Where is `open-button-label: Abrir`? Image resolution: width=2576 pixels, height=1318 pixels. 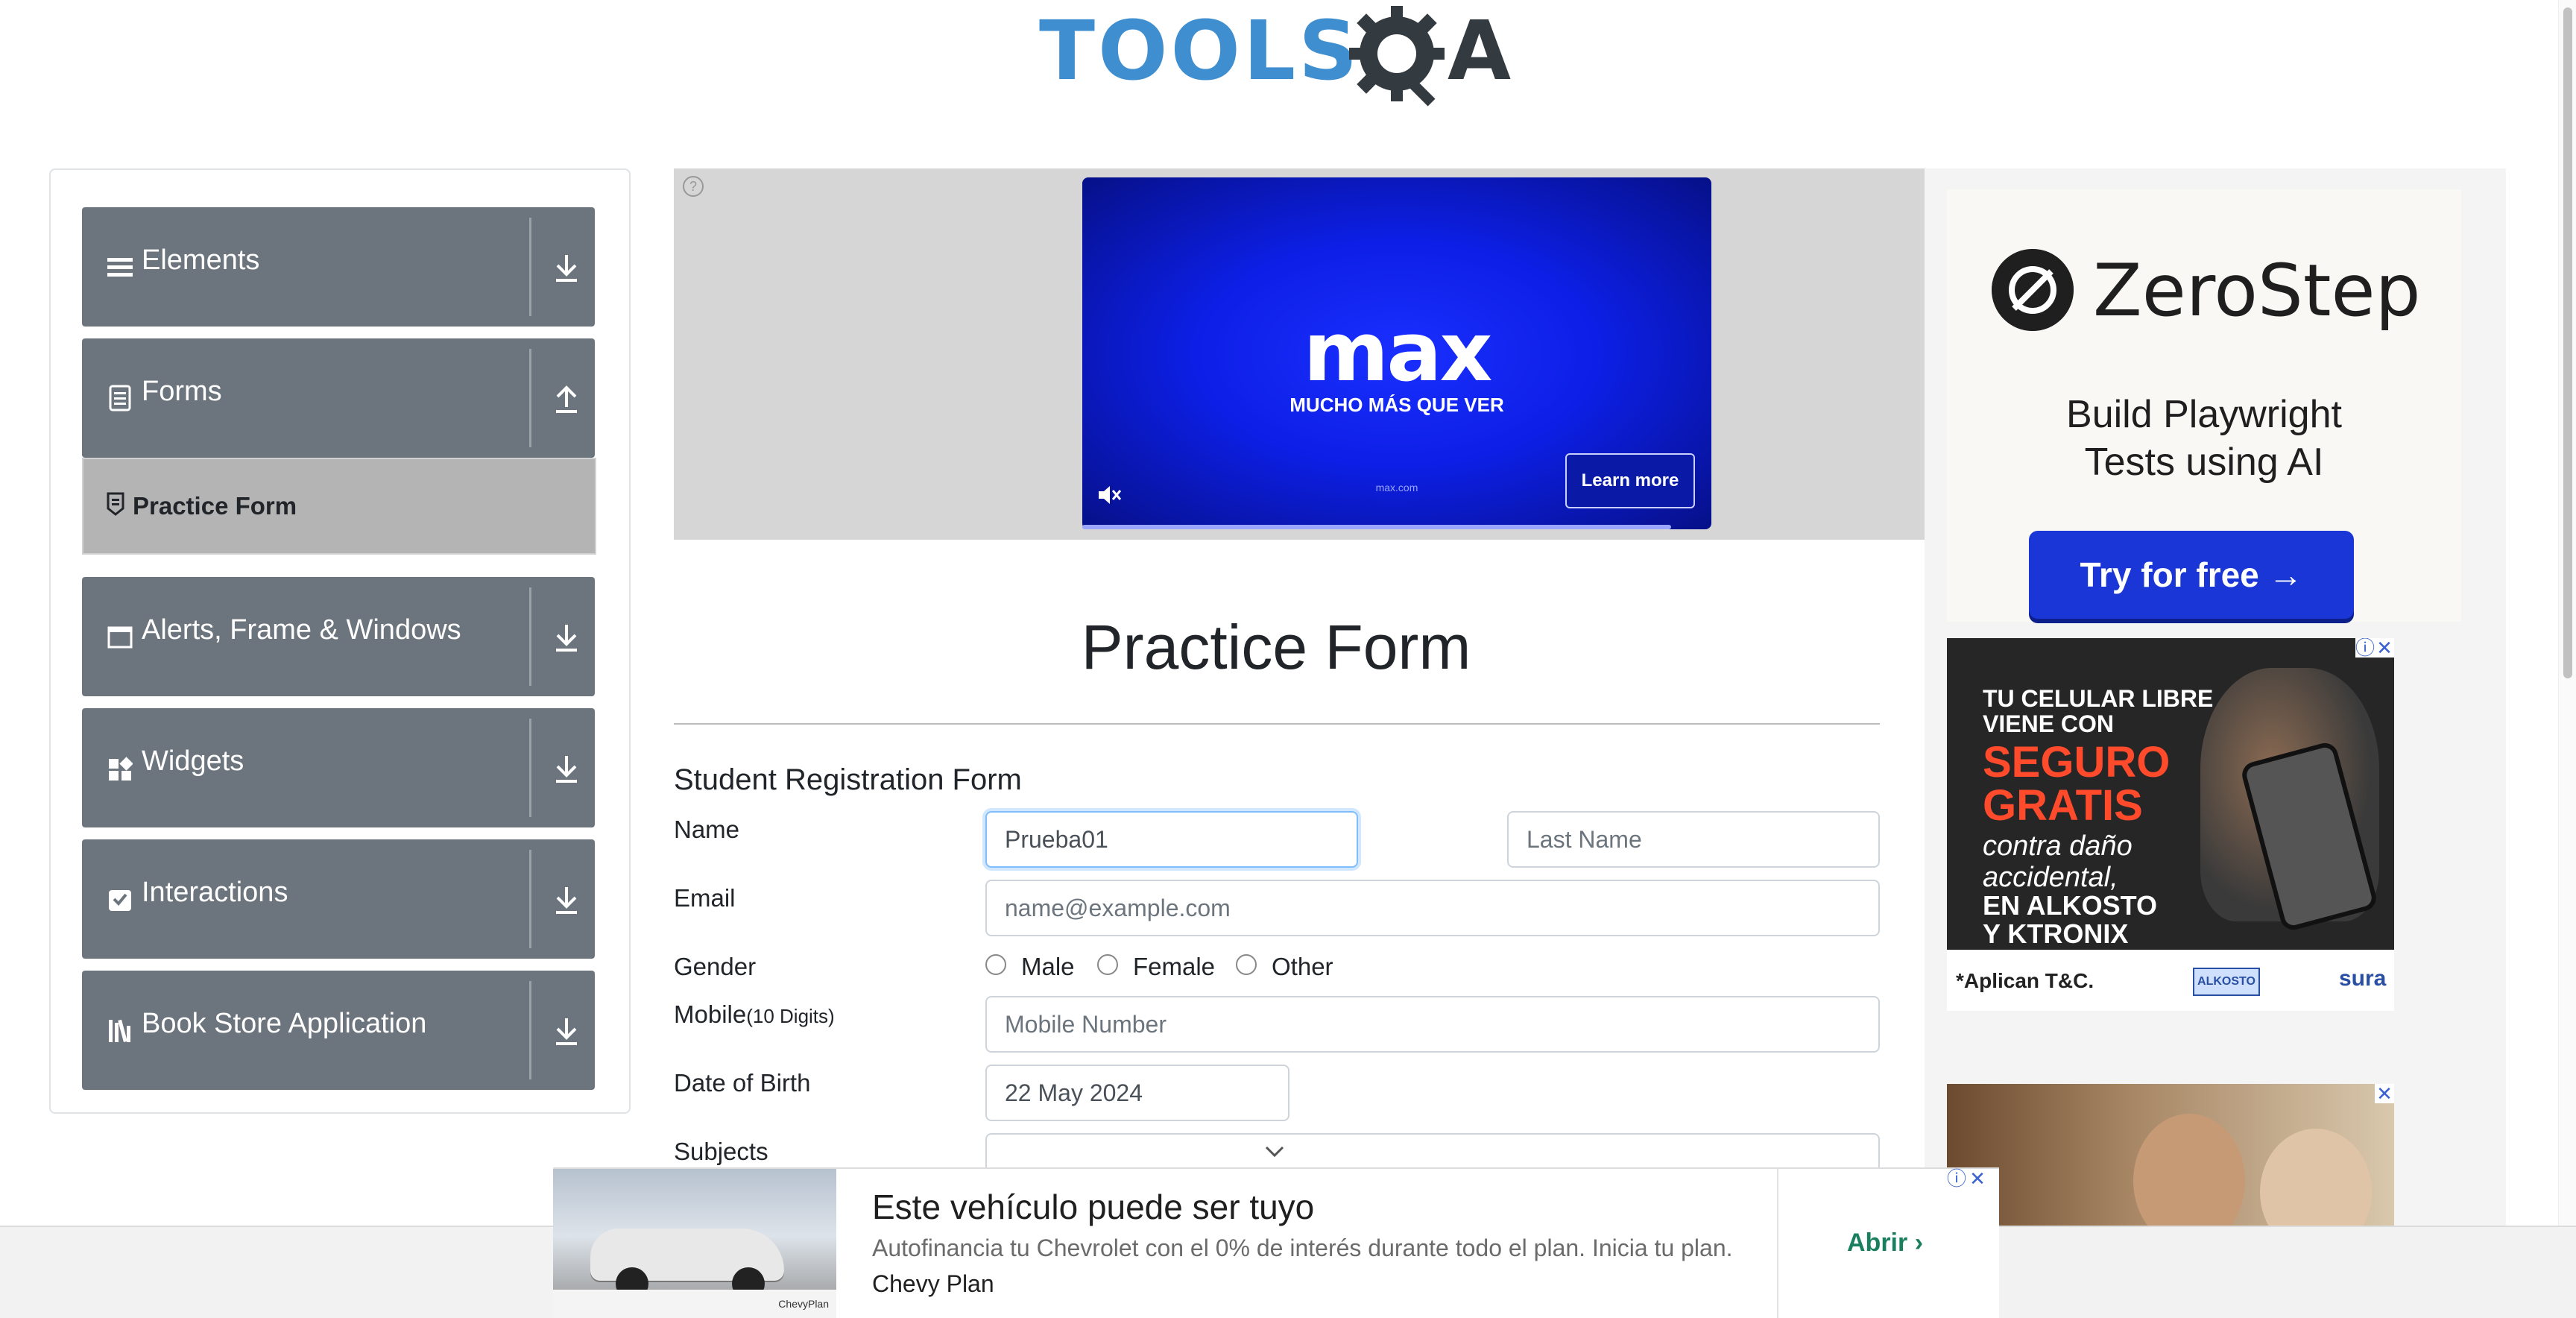
open-button-label: Abrir is located at coordinates (1877, 1243).